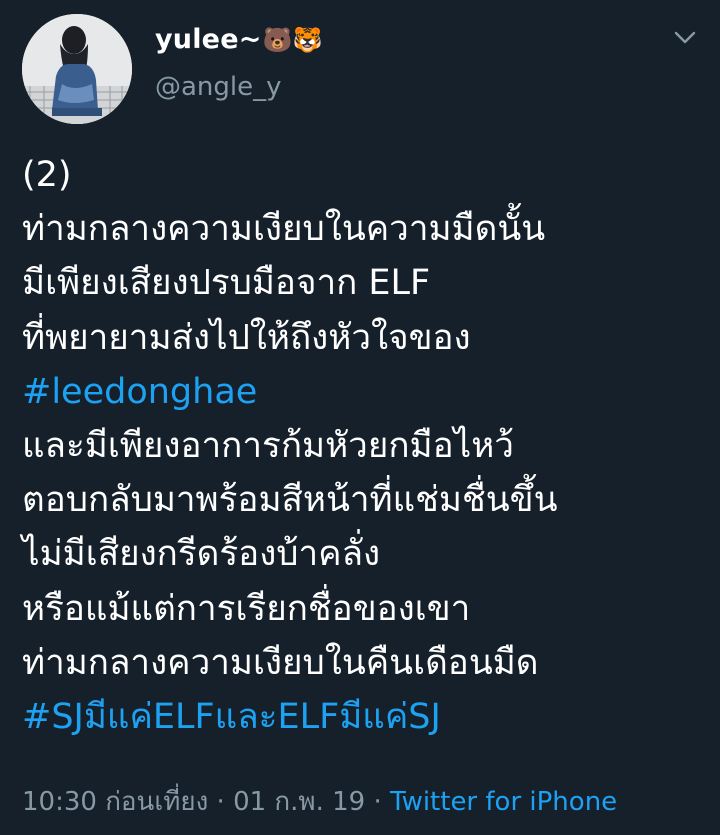  I want to click on chevron-down-icon, so click(685, 38).